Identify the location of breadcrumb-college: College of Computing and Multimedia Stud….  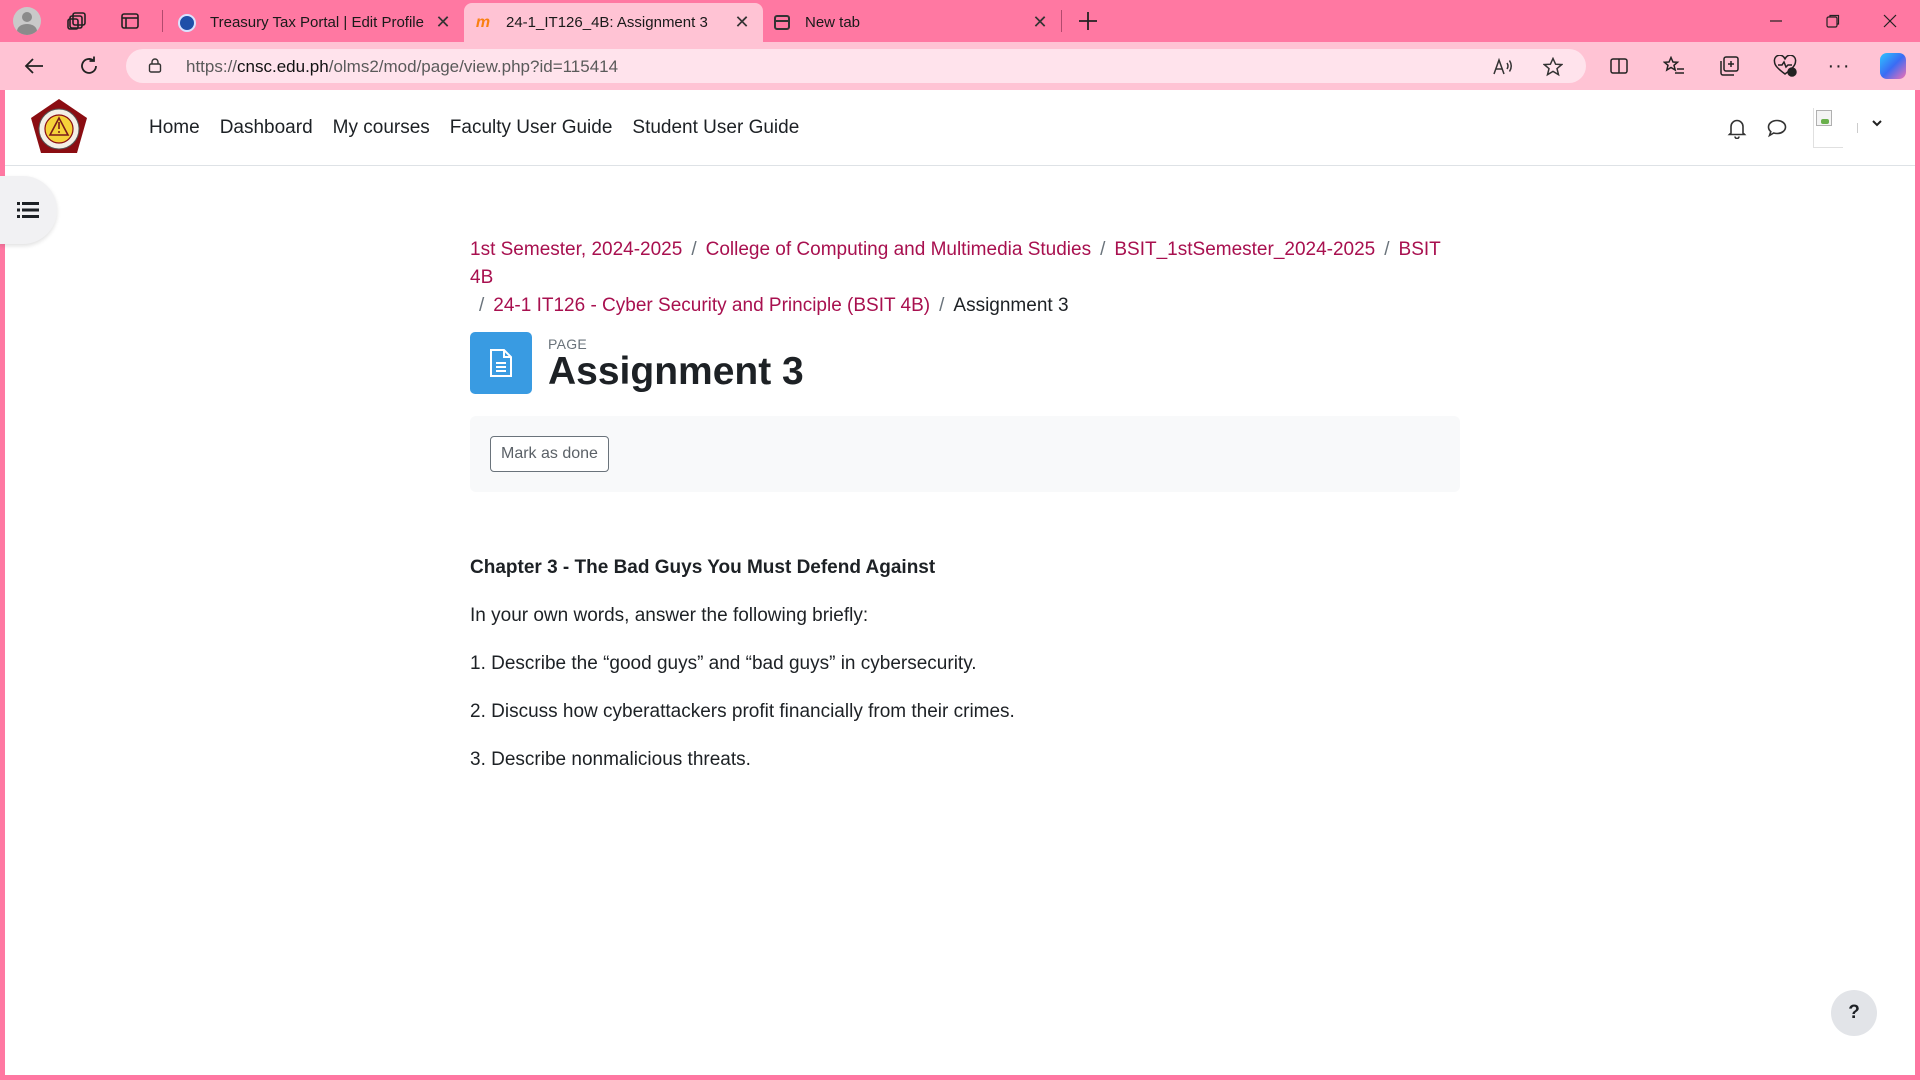
(899, 249).